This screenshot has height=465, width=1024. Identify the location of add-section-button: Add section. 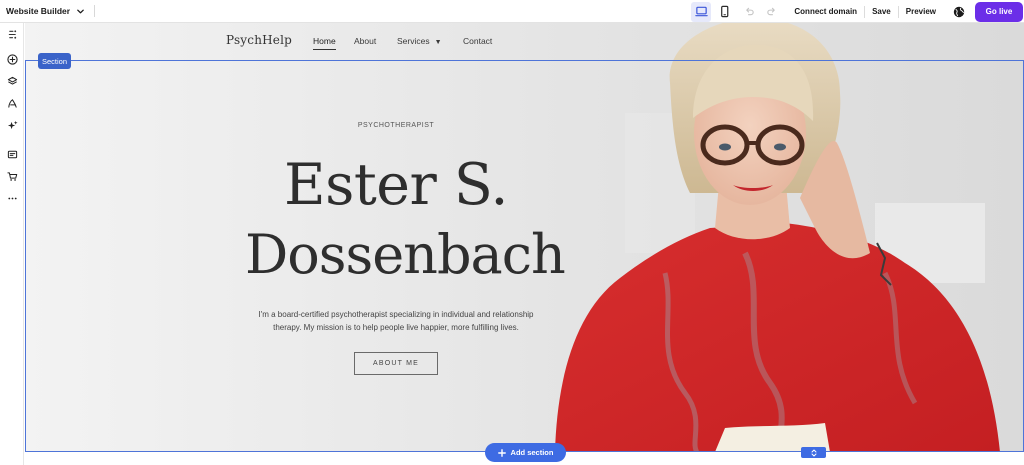
(525, 452).